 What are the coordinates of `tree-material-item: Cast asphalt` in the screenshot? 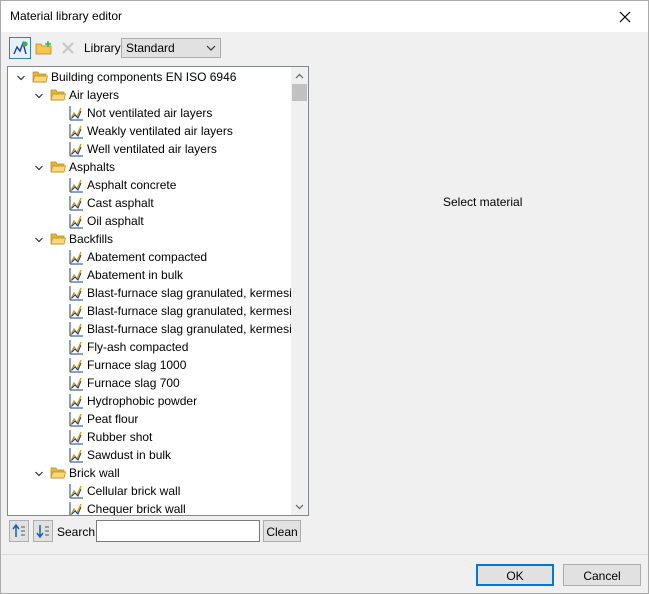 It's located at (149, 203).